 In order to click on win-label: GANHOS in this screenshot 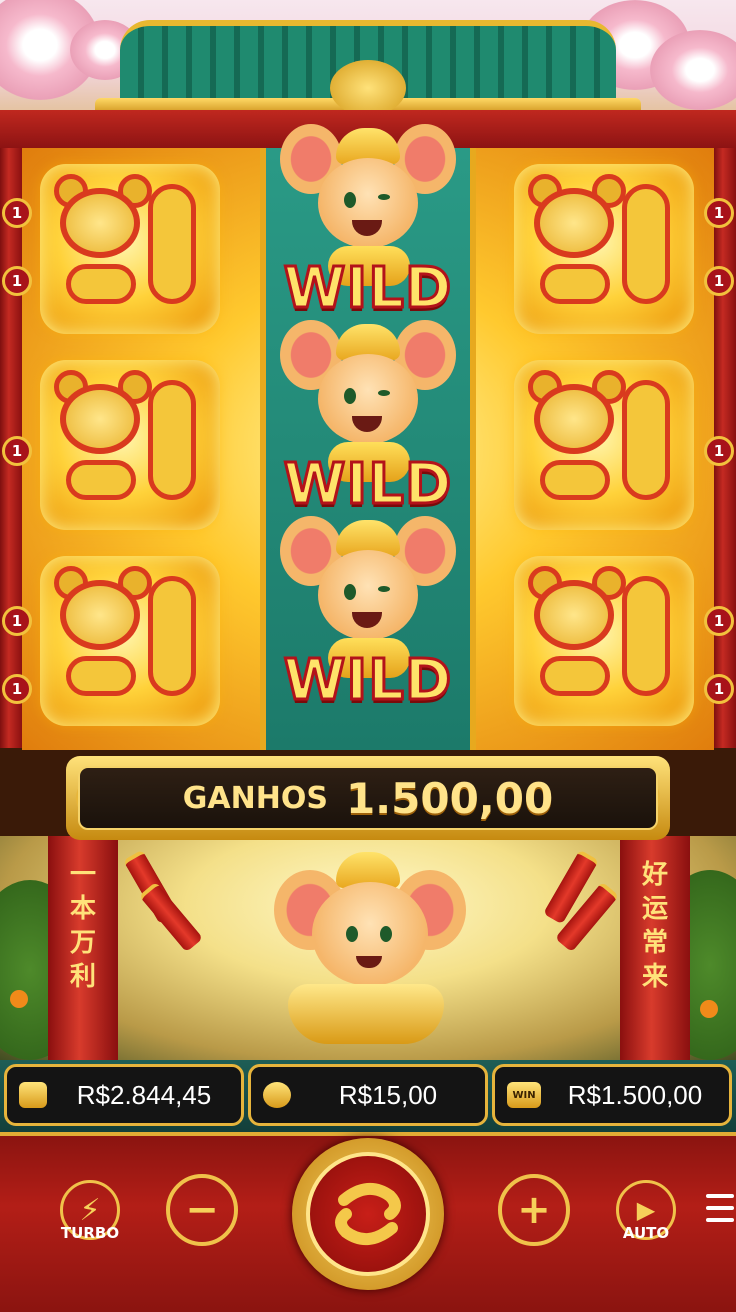, I will do `click(255, 798)`.